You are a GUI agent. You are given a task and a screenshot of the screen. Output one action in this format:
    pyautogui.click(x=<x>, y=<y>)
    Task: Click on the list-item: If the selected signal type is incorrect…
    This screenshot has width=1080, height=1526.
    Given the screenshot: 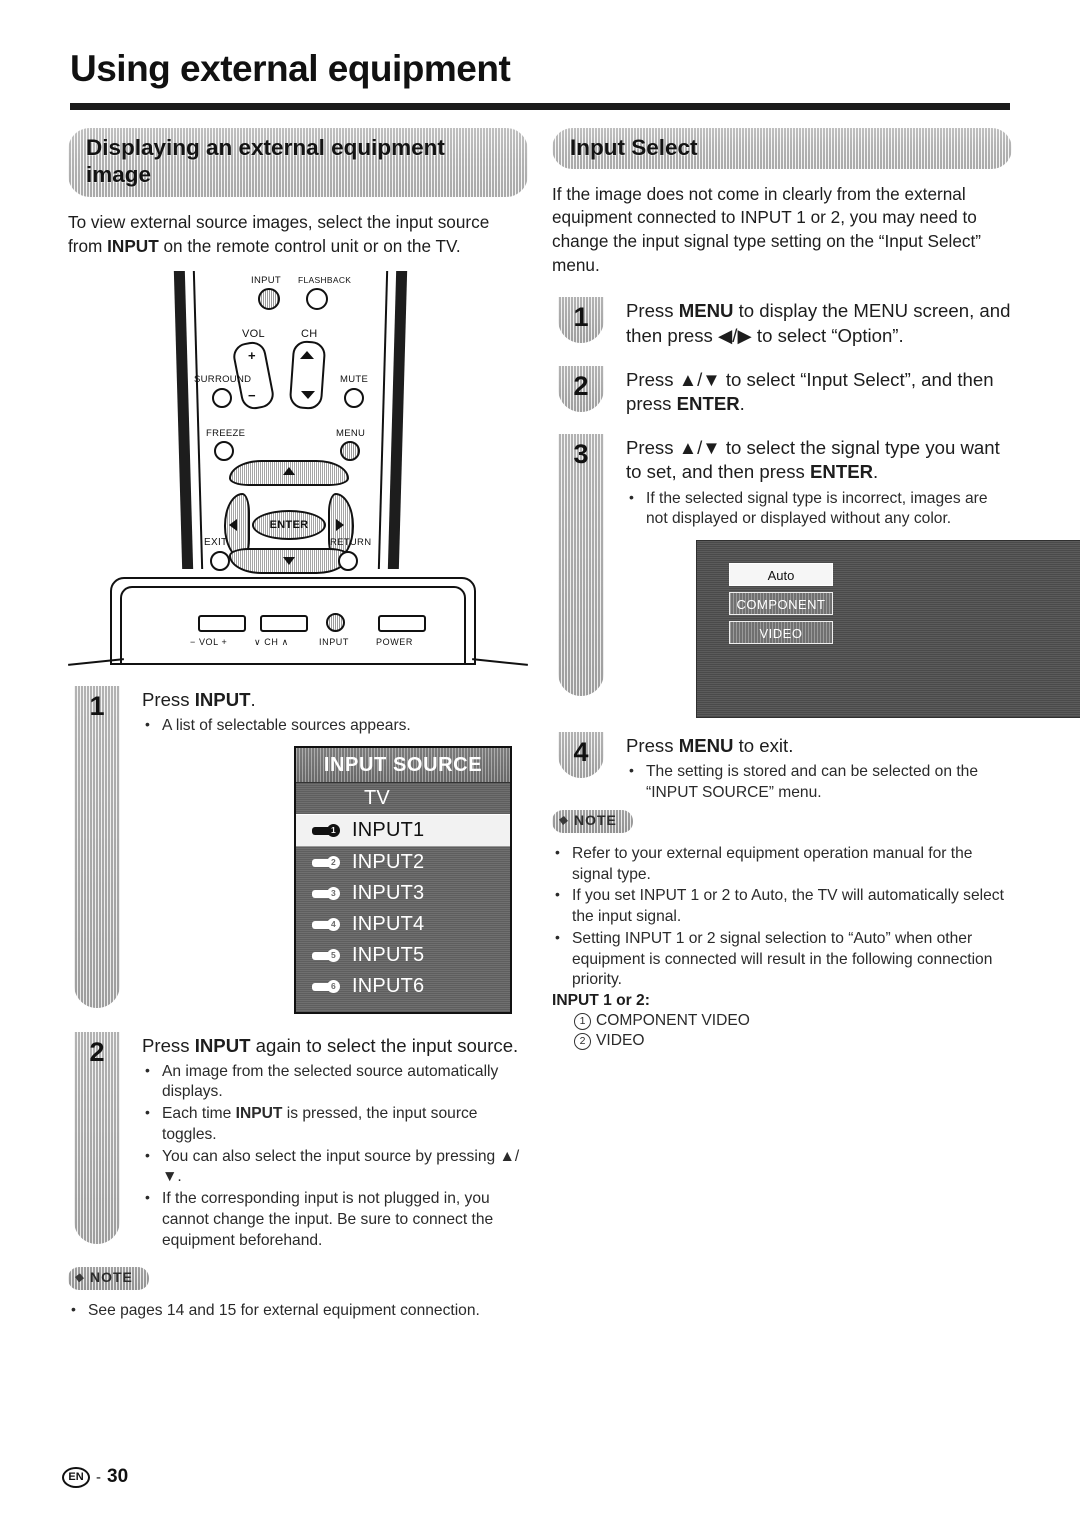 What is the action you would take?
    pyautogui.click(x=819, y=509)
    